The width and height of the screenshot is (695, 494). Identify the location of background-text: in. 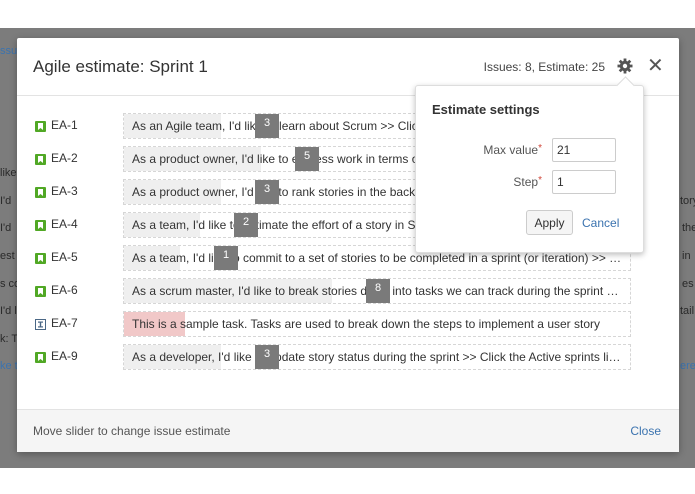
(686, 256).